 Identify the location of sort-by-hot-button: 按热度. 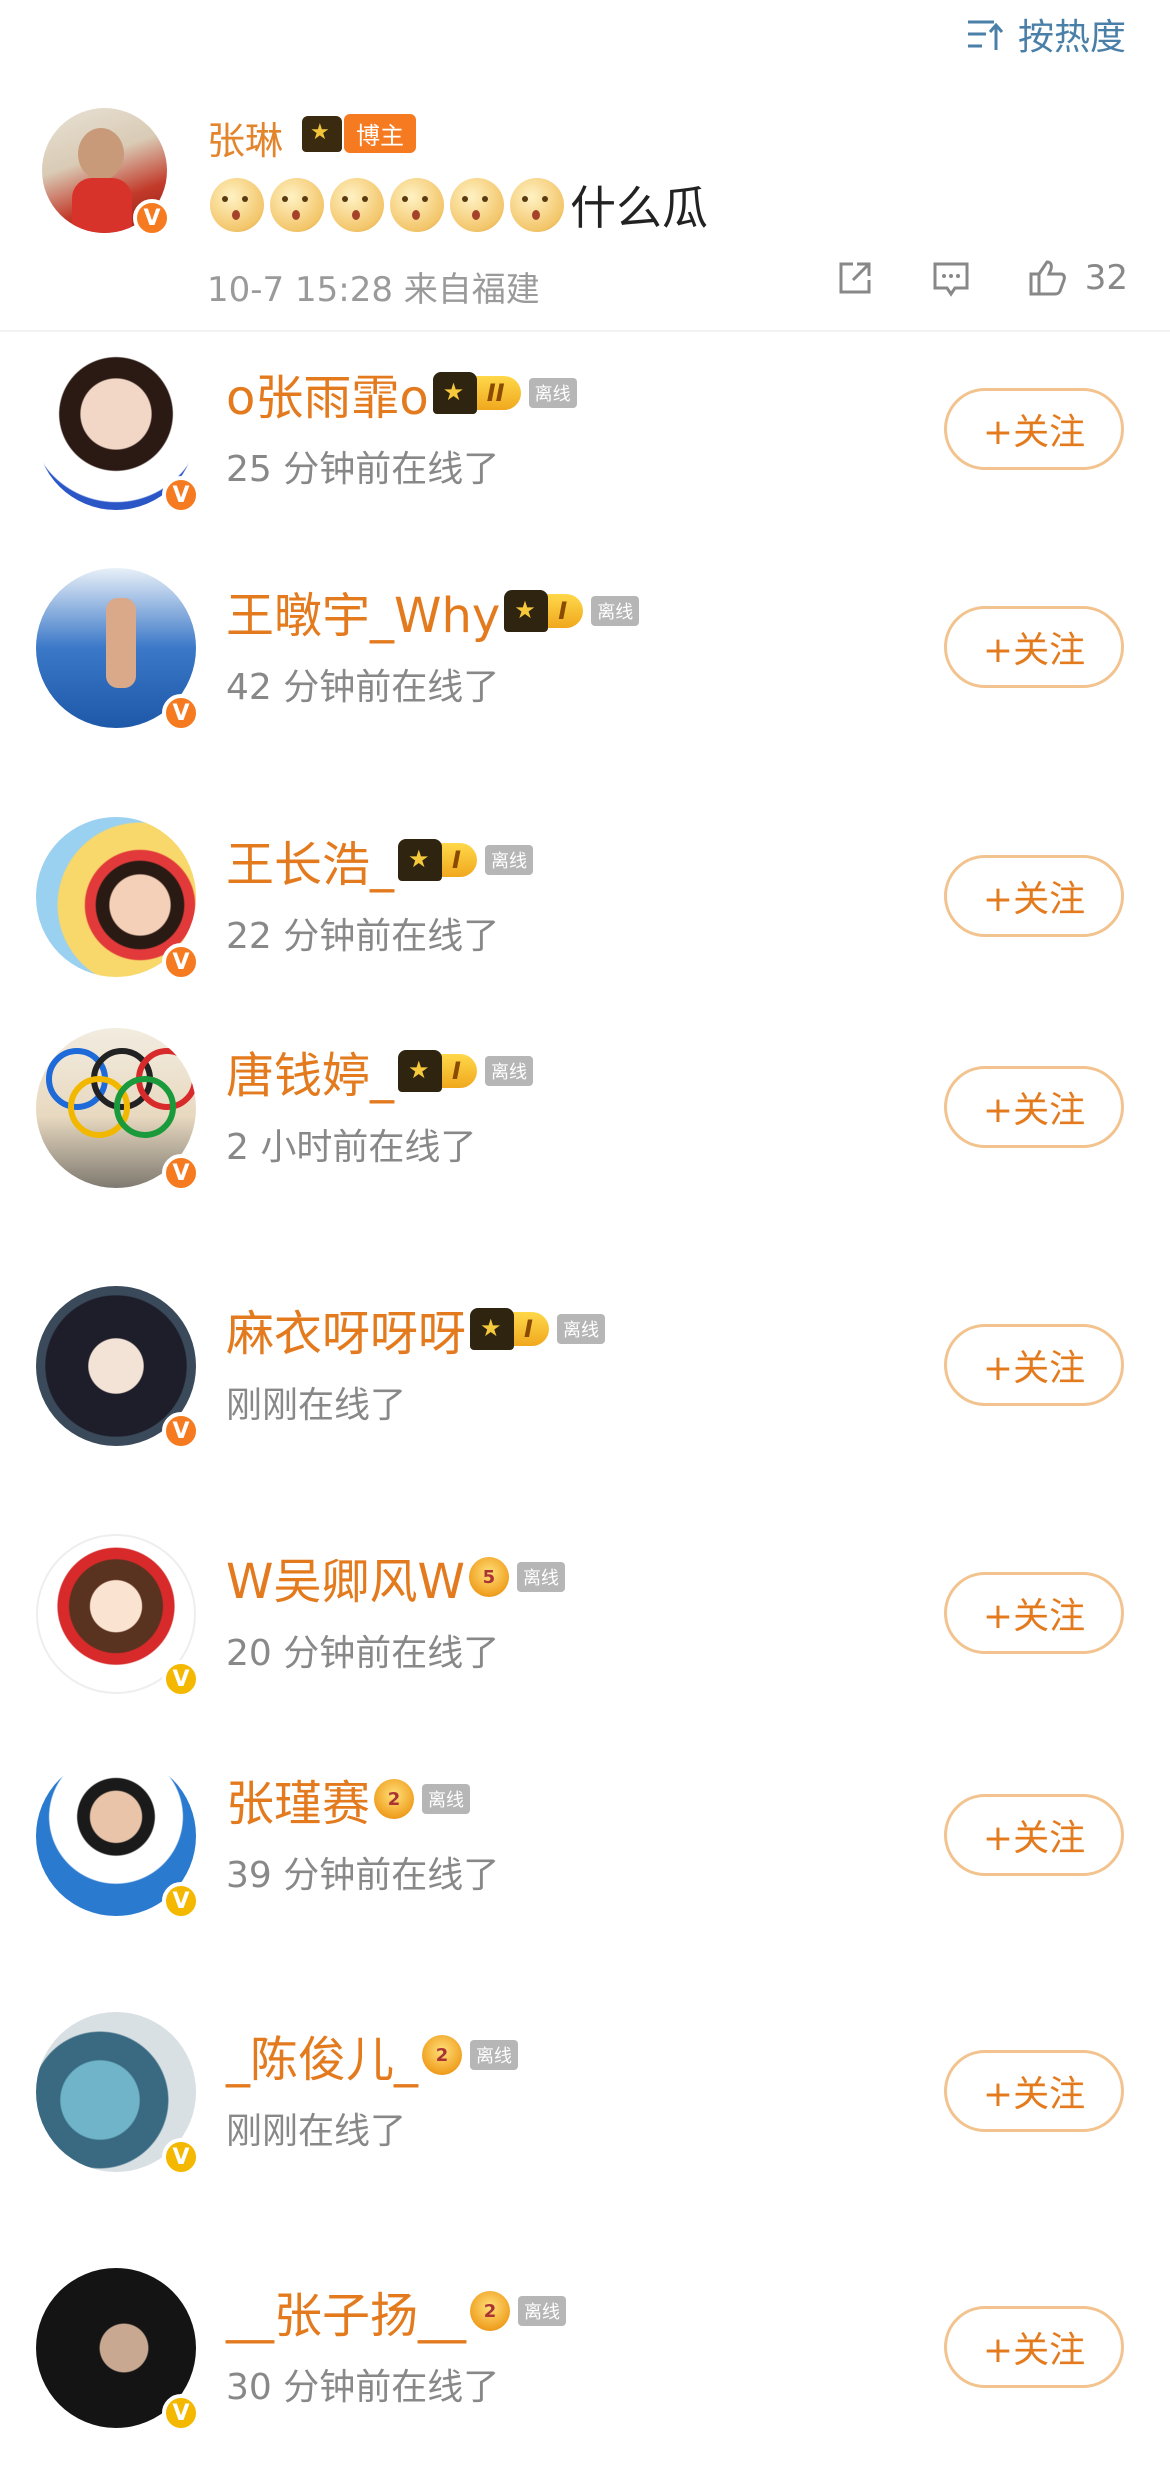
(1045, 34).